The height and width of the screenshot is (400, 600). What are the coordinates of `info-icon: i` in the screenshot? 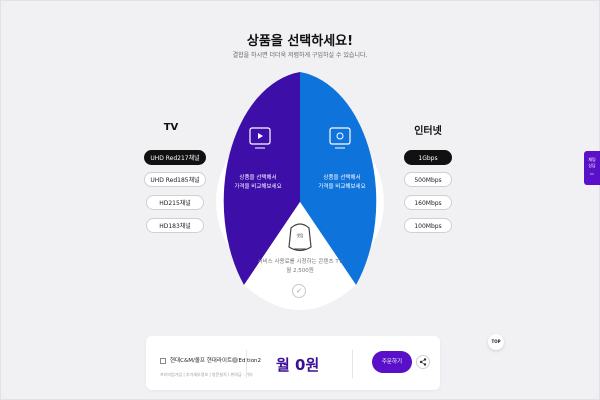 It's located at (235, 360).